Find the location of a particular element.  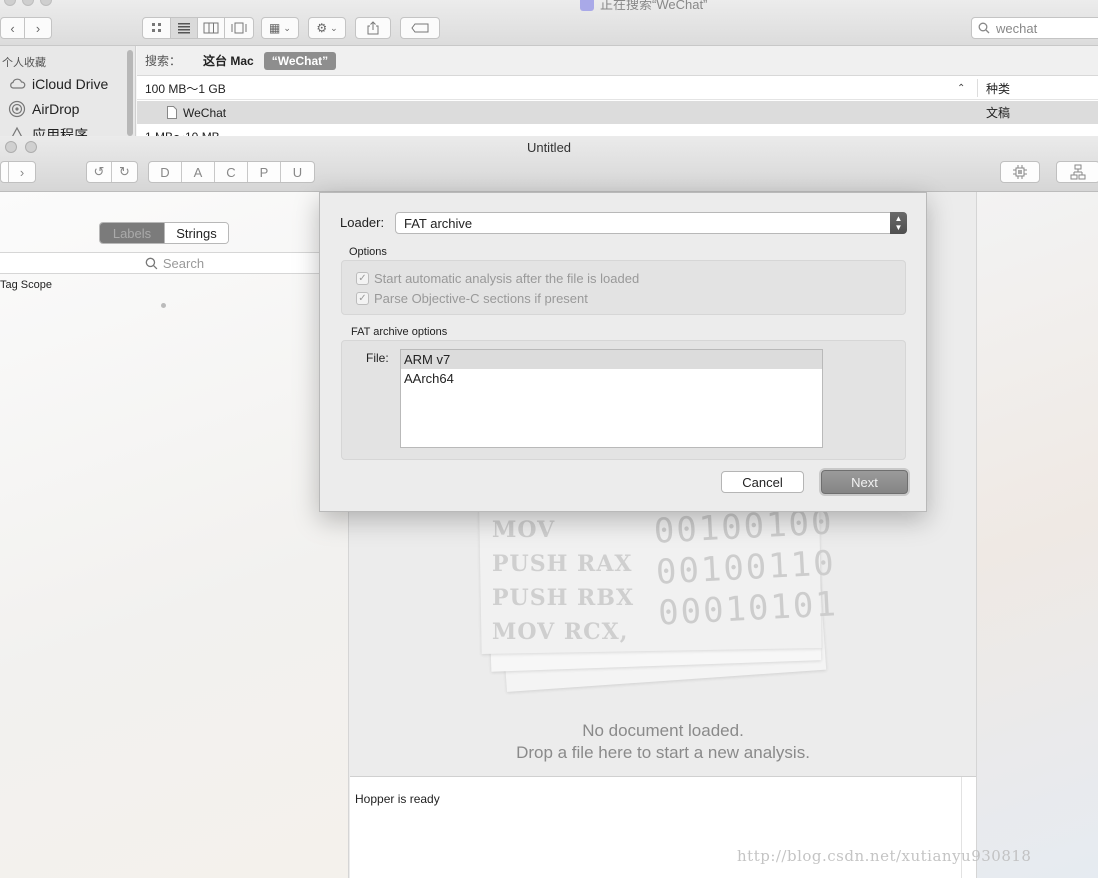

mode-ascii-button: A is located at coordinates (198, 172).